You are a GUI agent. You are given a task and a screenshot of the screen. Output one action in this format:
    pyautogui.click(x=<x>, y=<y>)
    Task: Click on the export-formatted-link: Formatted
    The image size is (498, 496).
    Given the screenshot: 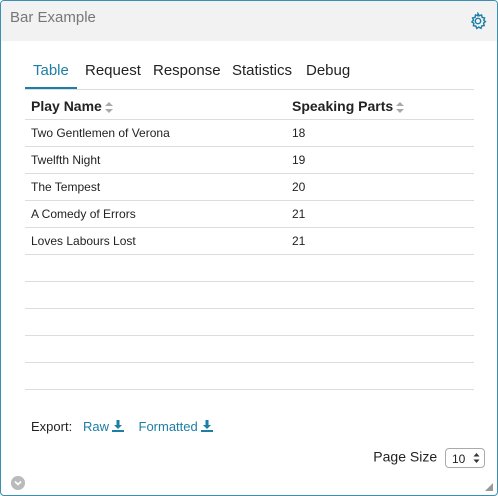 What is the action you would take?
    pyautogui.click(x=176, y=426)
    